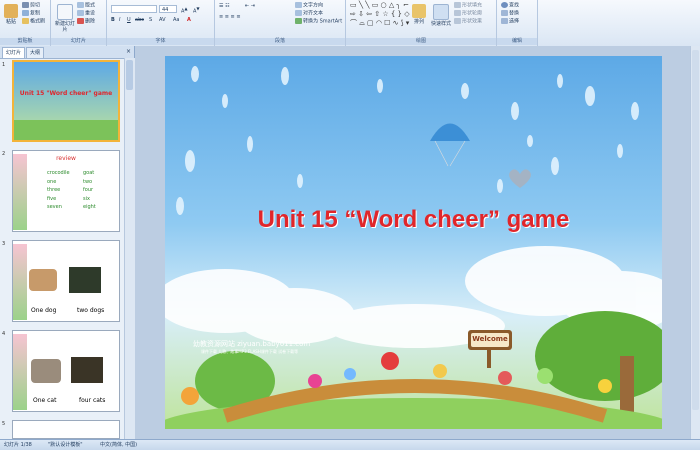 The width and height of the screenshot is (700, 450). Describe the element at coordinates (413, 220) in the screenshot. I see `slide-title: Unit 15 “Word cheer” game` at that location.